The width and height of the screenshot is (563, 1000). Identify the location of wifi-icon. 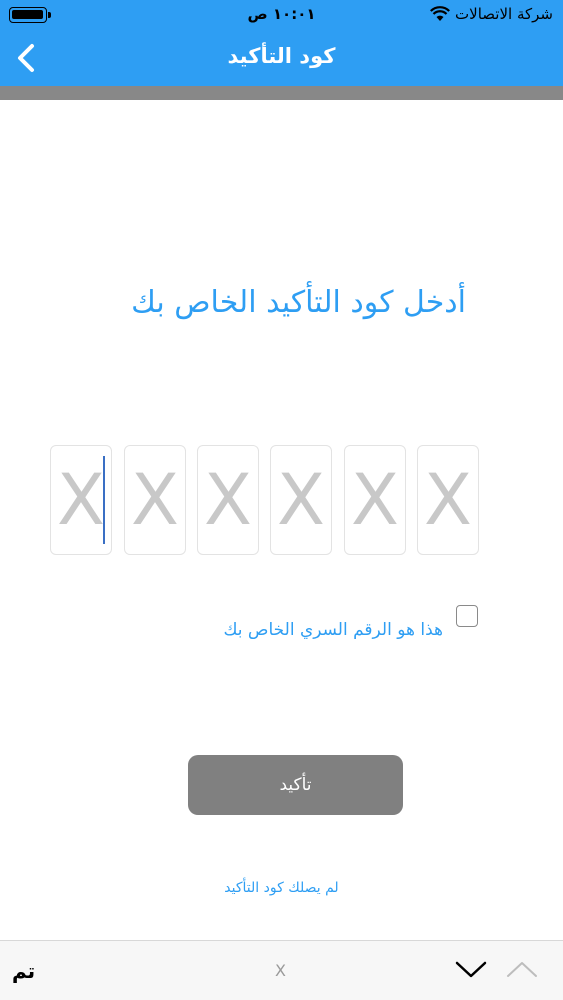
(440, 13).